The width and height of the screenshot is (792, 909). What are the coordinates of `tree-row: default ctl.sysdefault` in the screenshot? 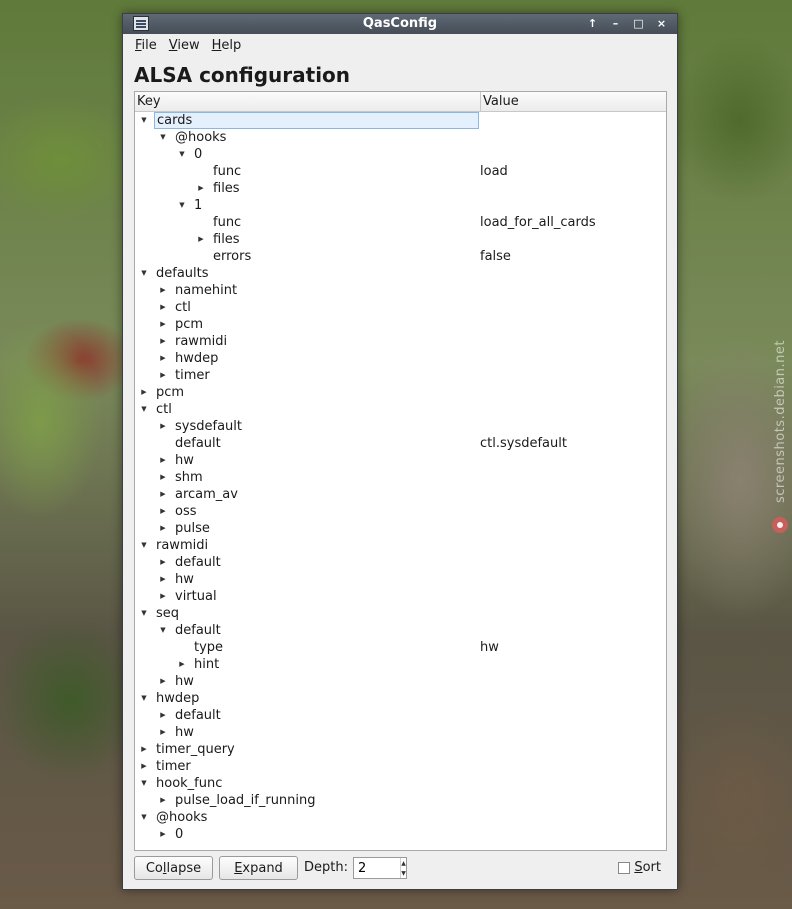 It's located at (400, 443).